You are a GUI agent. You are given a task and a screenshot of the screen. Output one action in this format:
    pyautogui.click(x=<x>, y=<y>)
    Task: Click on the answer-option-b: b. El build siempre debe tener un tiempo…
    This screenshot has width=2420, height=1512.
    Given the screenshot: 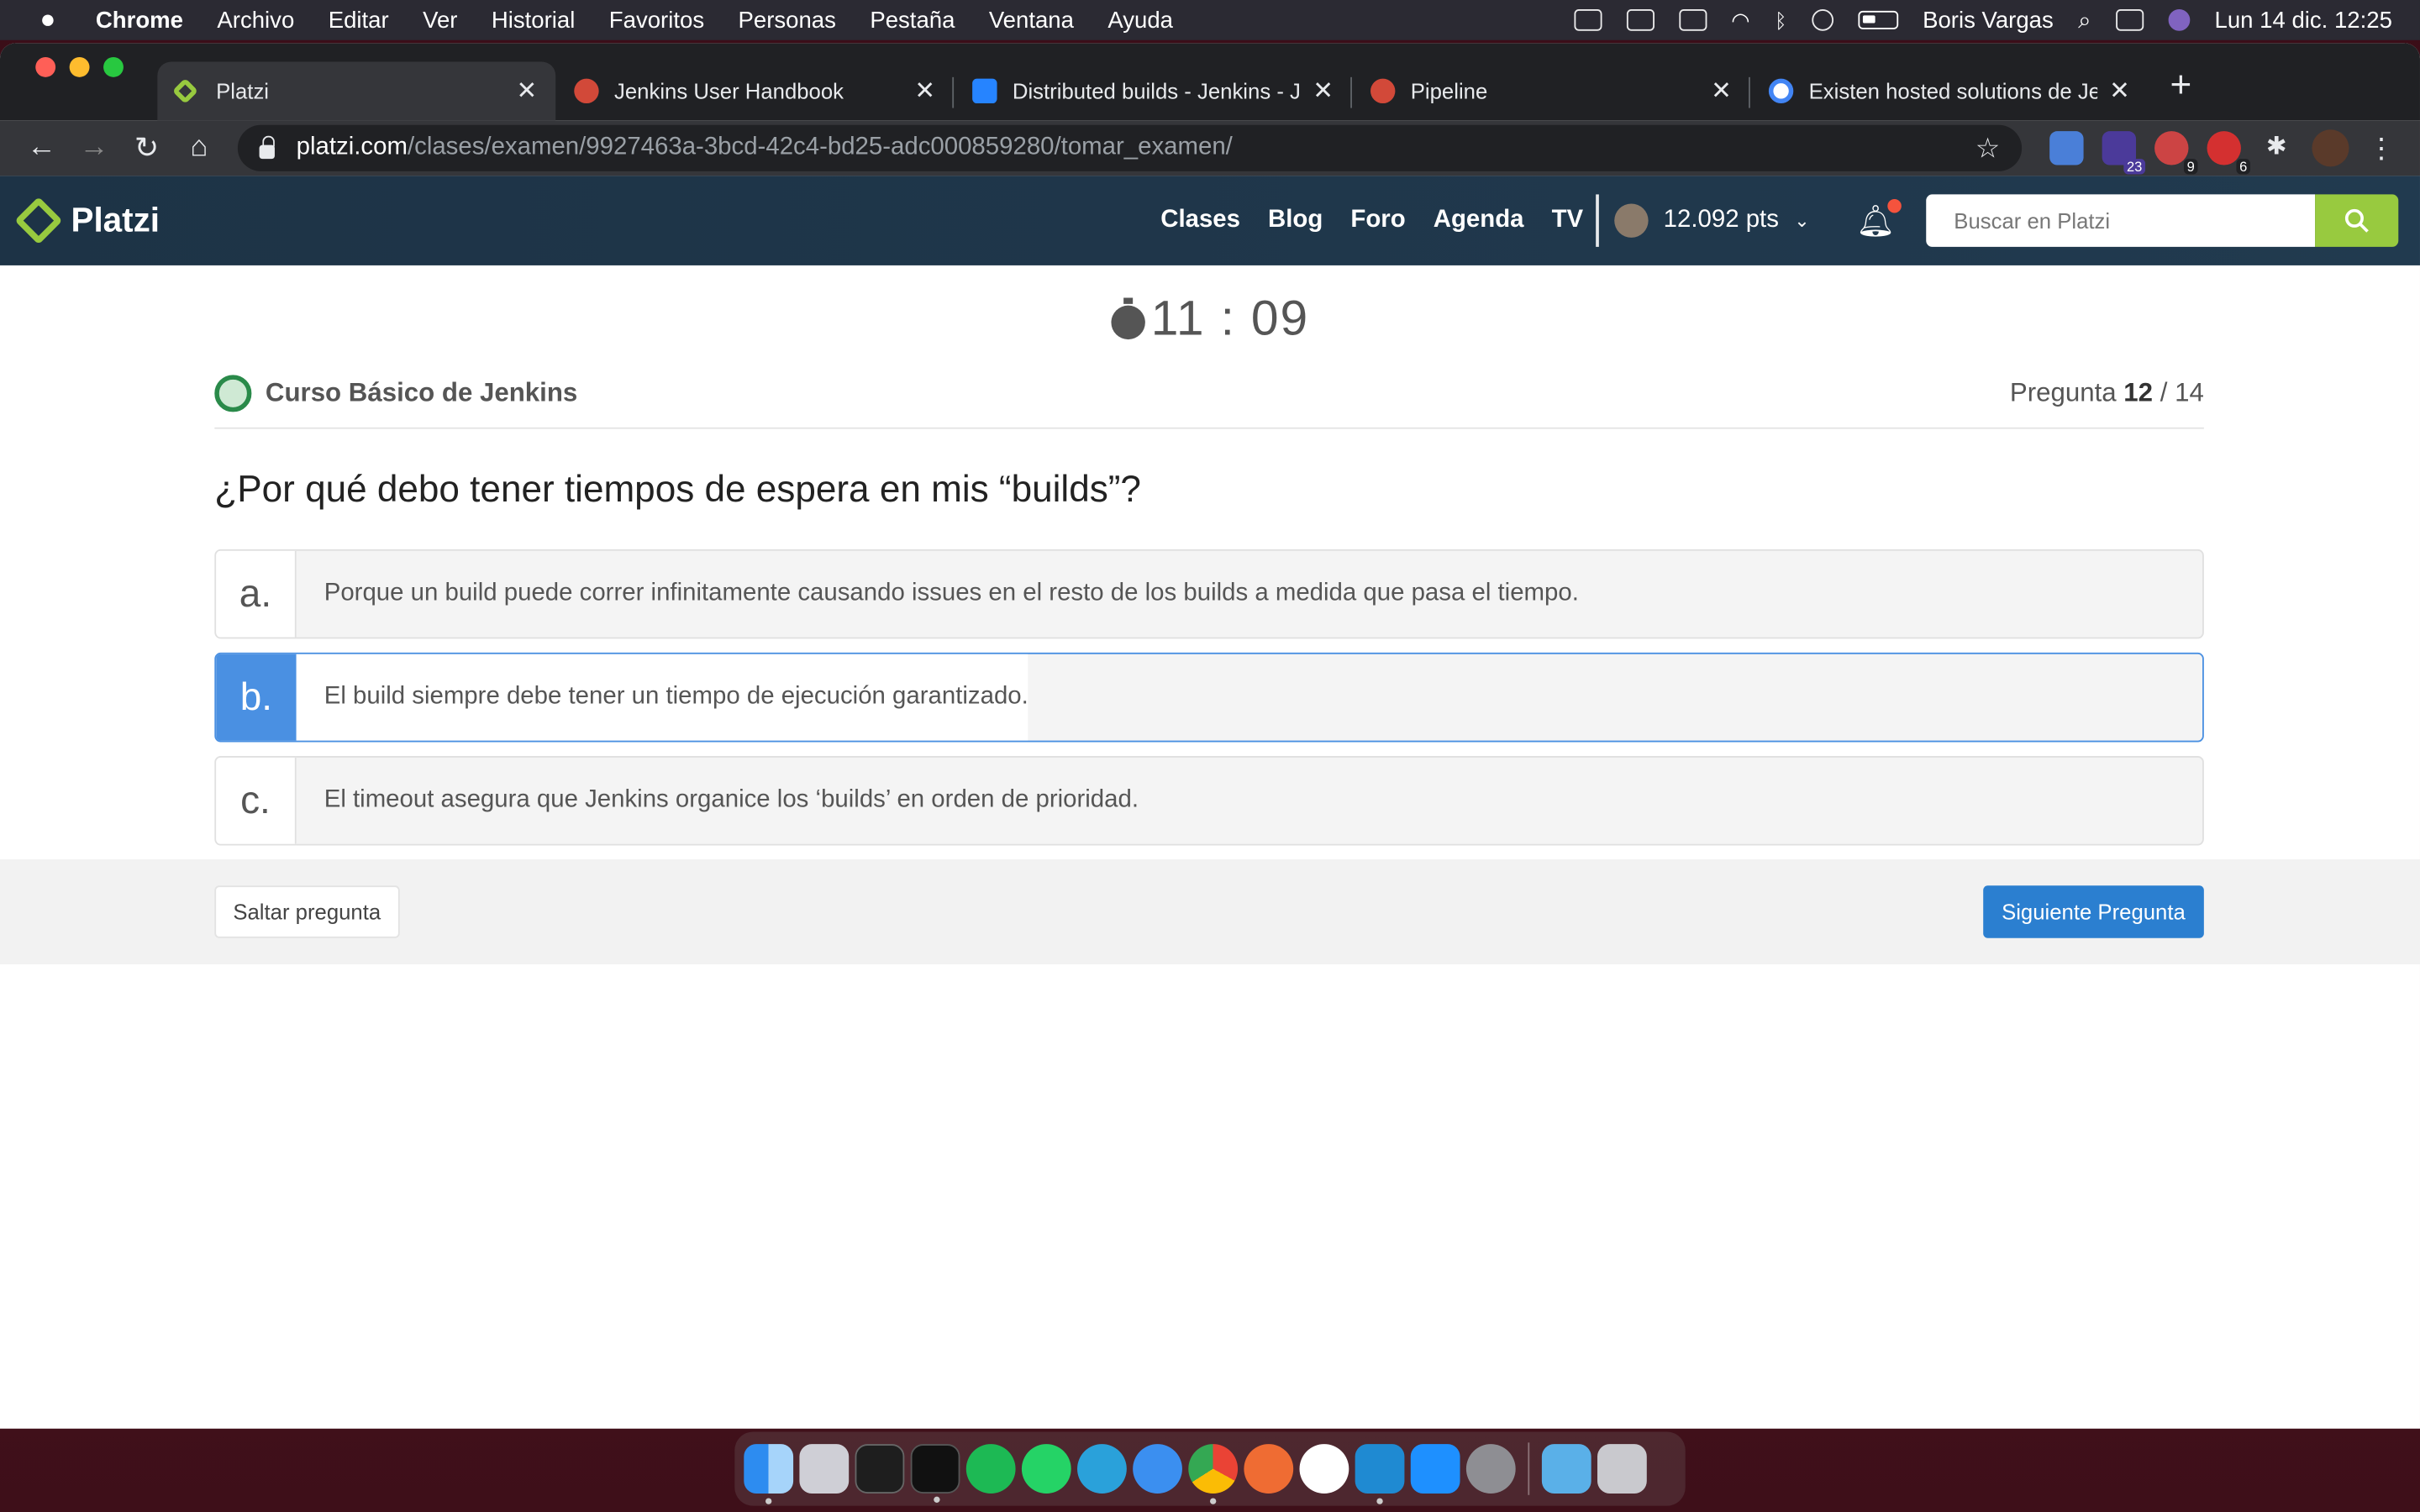 What is the action you would take?
    pyautogui.click(x=1209, y=697)
    